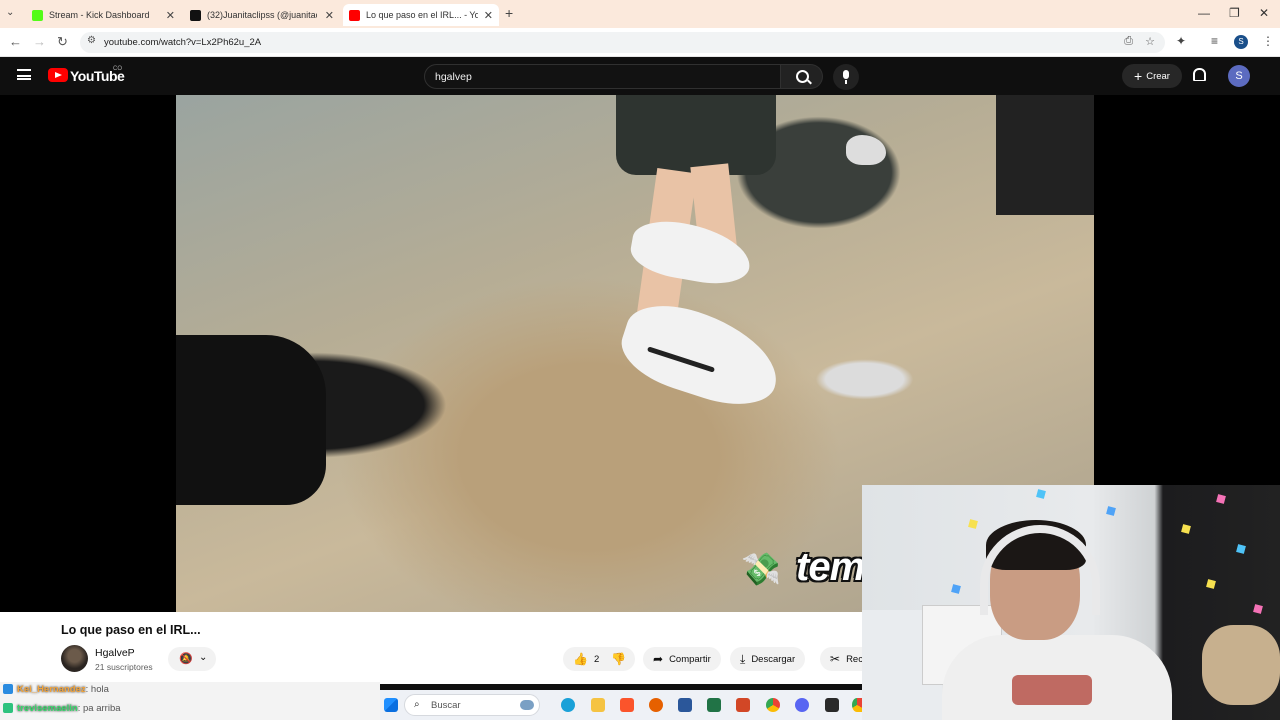 Image resolution: width=1280 pixels, height=720 pixels. Describe the element at coordinates (527, 705) in the screenshot. I see `widgets-icon` at that location.